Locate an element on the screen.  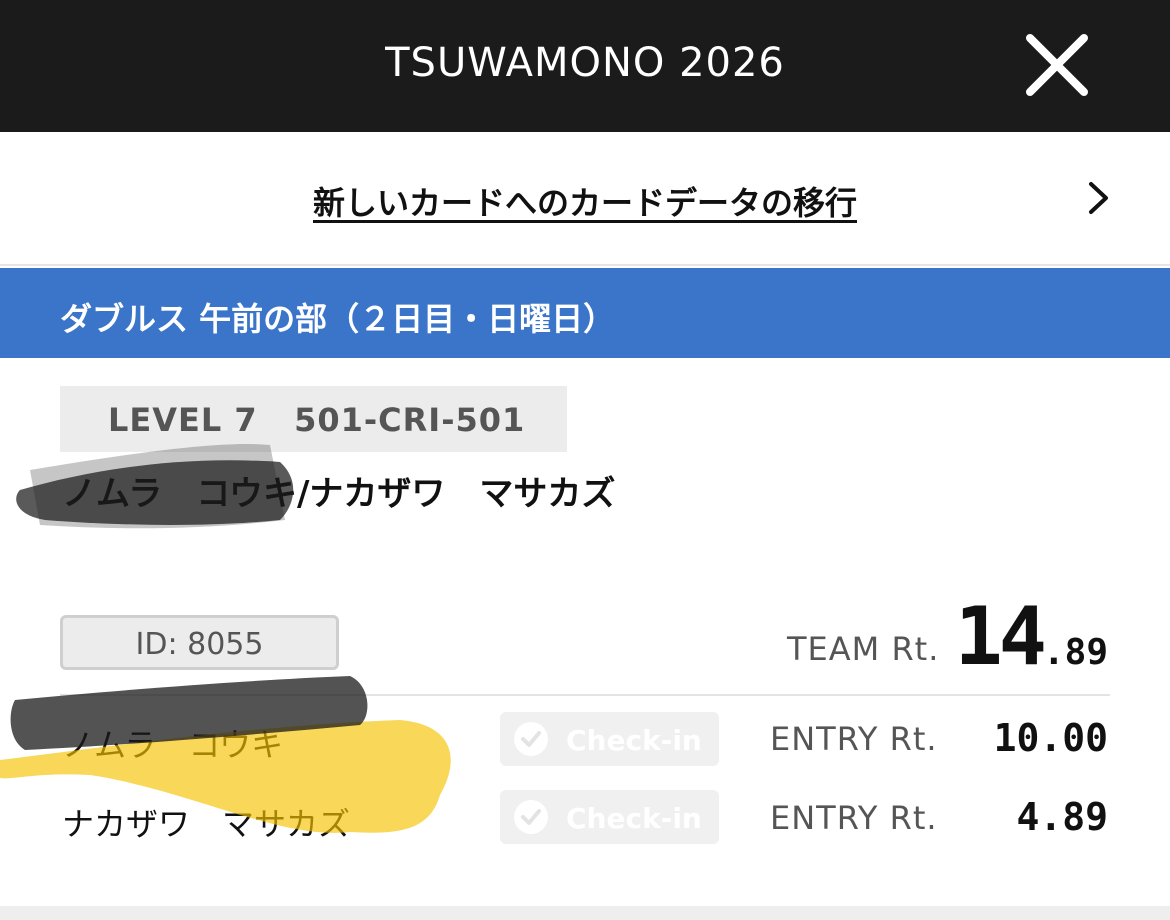
top-bar: TSUWAMONO 2026 is located at coordinates (585, 66).